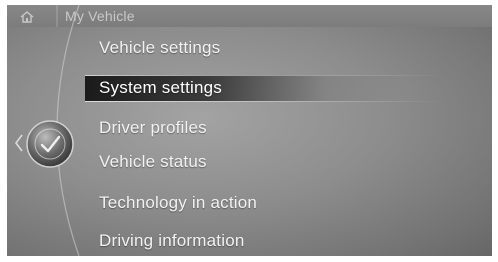  Describe the element at coordinates (249, 16) in the screenshot. I see `header-bar: My Vehicle` at that location.